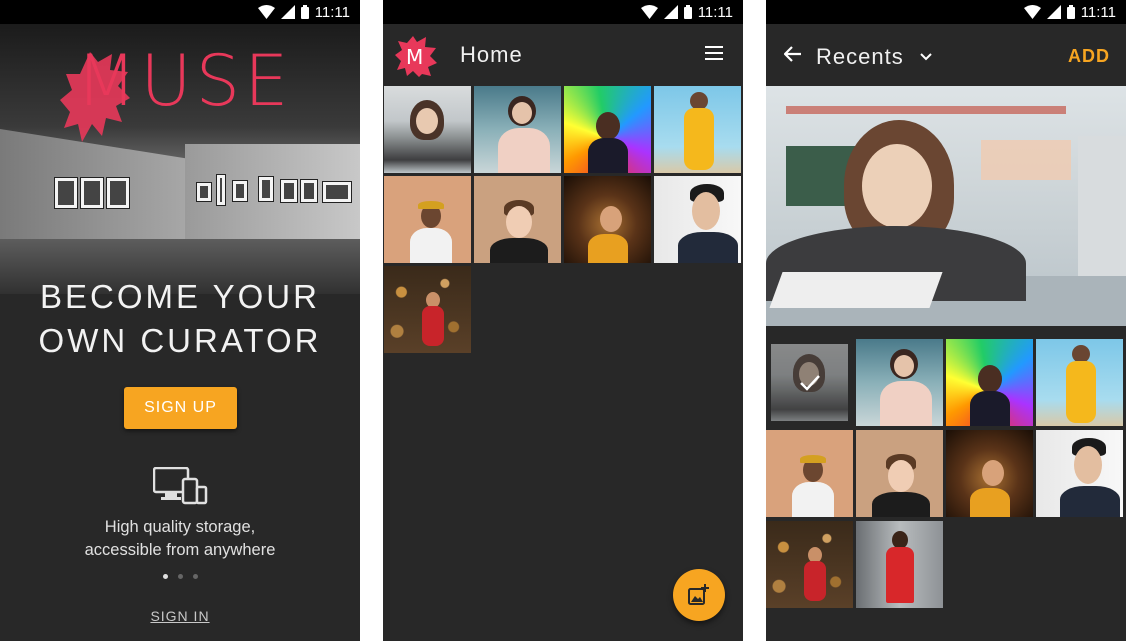 Image resolution: width=1127 pixels, height=641 pixels. I want to click on selected-overlay, so click(809, 382).